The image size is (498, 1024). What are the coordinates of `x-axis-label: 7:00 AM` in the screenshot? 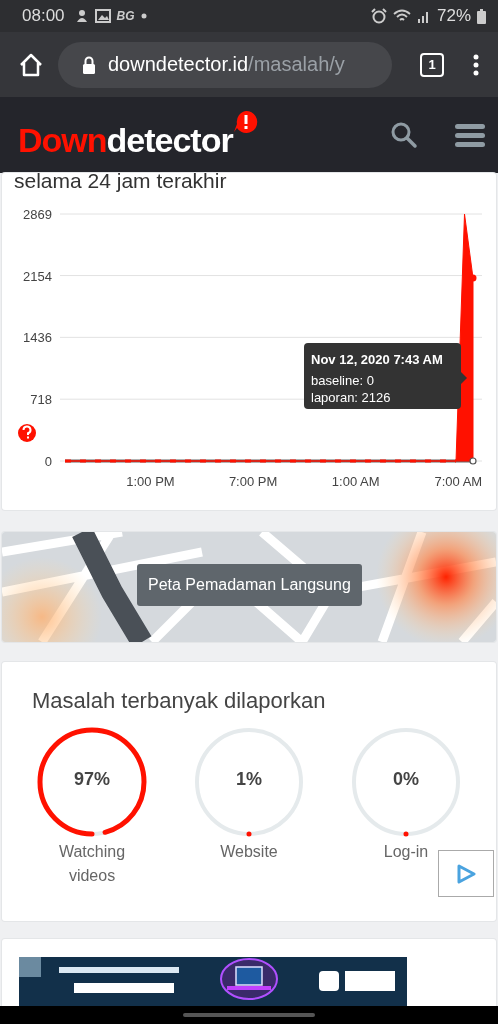 It's located at (458, 481).